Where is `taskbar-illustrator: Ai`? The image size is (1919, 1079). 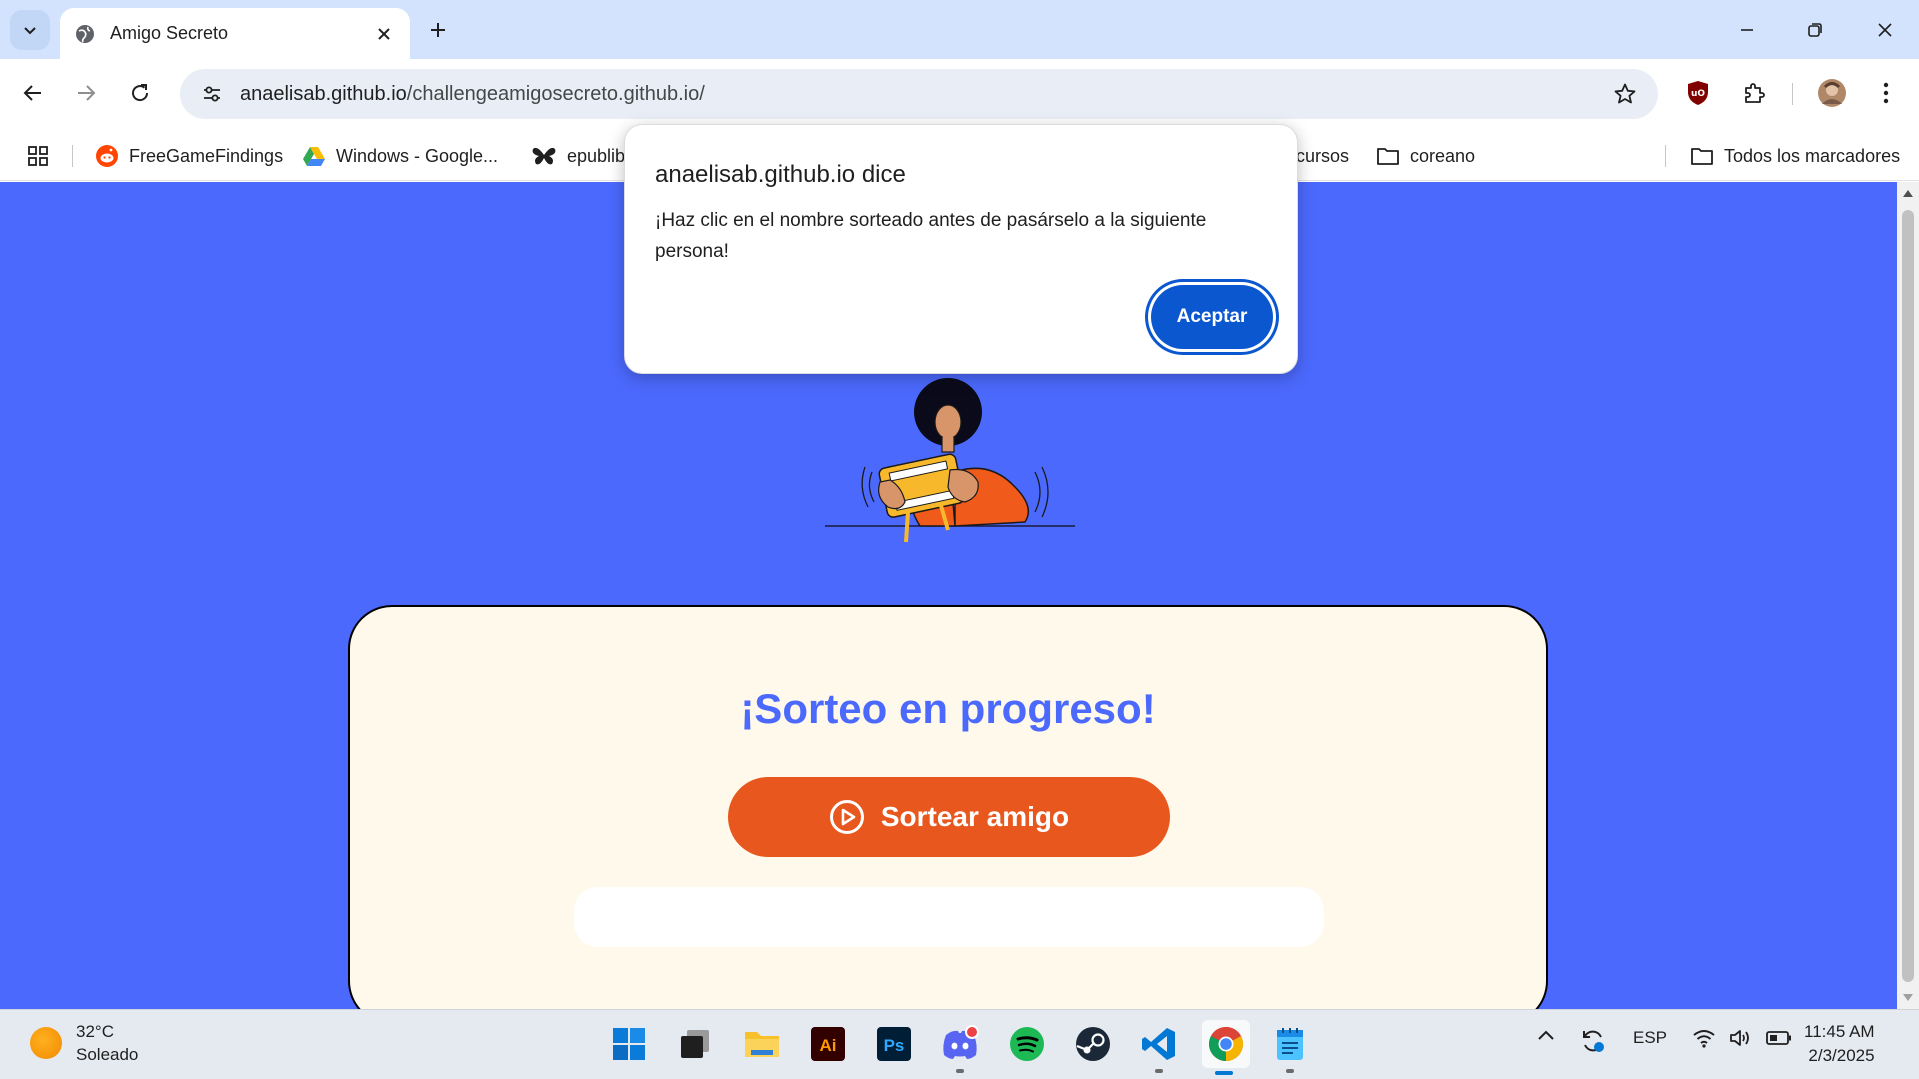
taskbar-illustrator: Ai is located at coordinates (828, 1044).